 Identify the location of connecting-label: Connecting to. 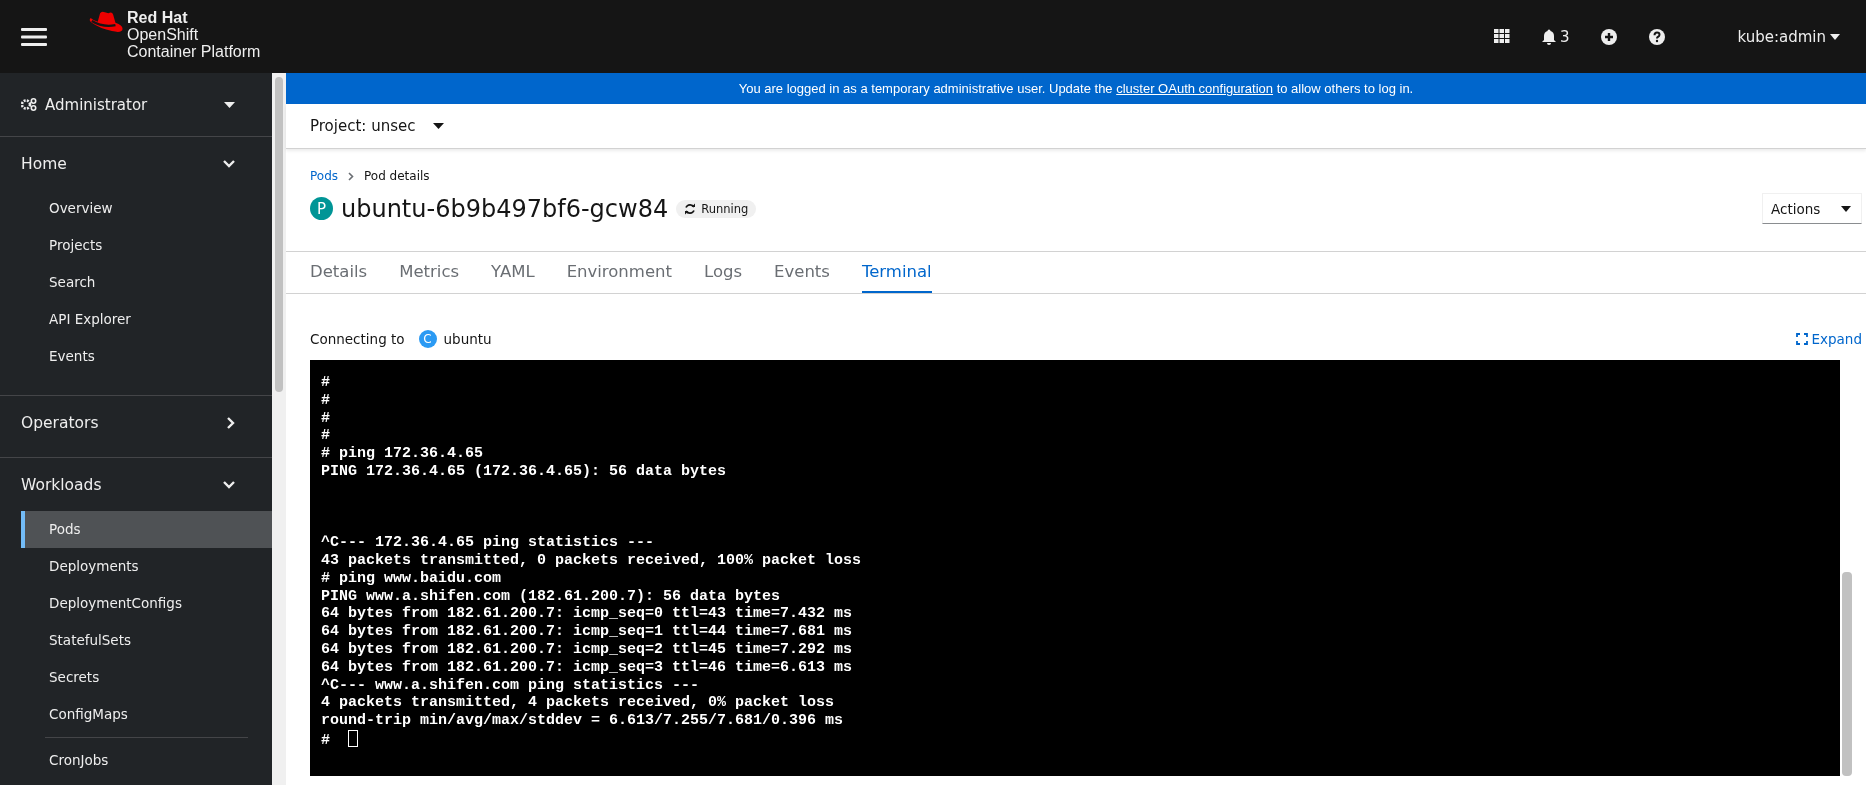
(357, 339).